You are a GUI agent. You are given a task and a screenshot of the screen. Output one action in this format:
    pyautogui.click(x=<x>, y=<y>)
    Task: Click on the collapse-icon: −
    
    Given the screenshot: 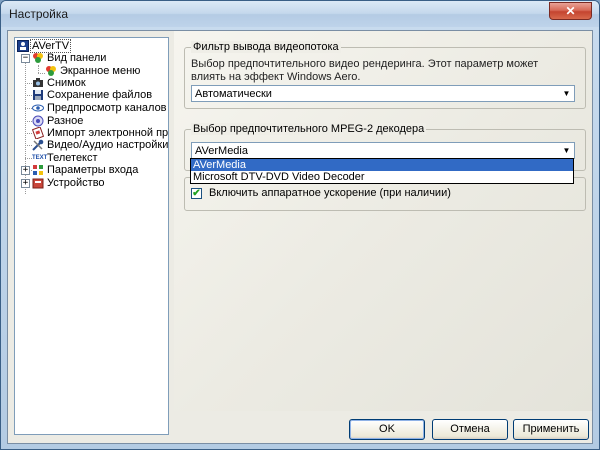 What is the action you would take?
    pyautogui.click(x=25, y=58)
    